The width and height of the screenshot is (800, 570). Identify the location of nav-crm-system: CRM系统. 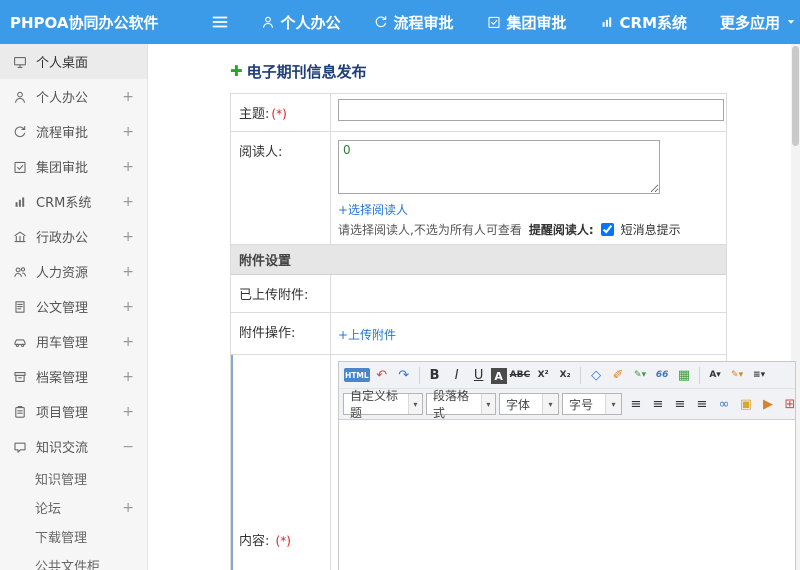
(643, 22).